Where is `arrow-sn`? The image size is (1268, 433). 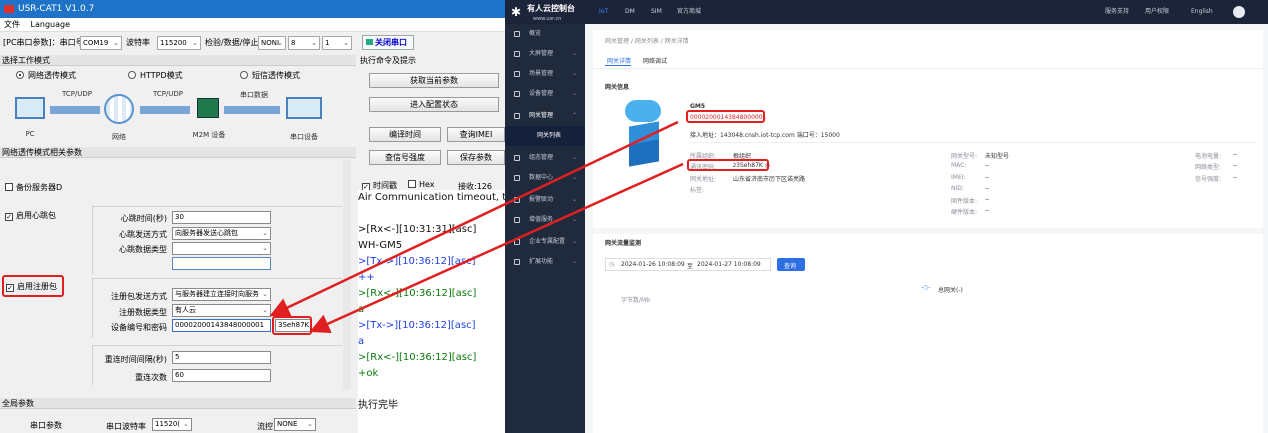 arrow-sn is located at coordinates (474, 218).